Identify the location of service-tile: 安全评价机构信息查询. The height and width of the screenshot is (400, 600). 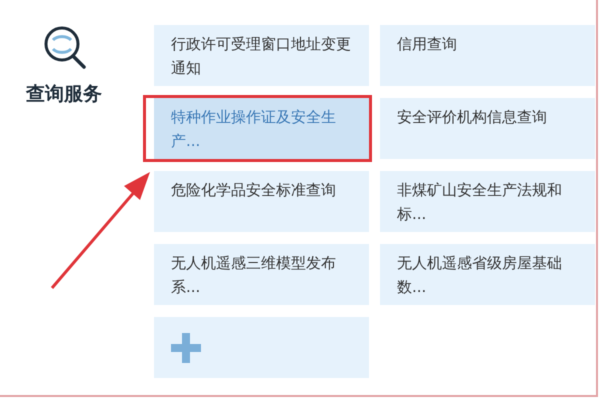
(487, 128).